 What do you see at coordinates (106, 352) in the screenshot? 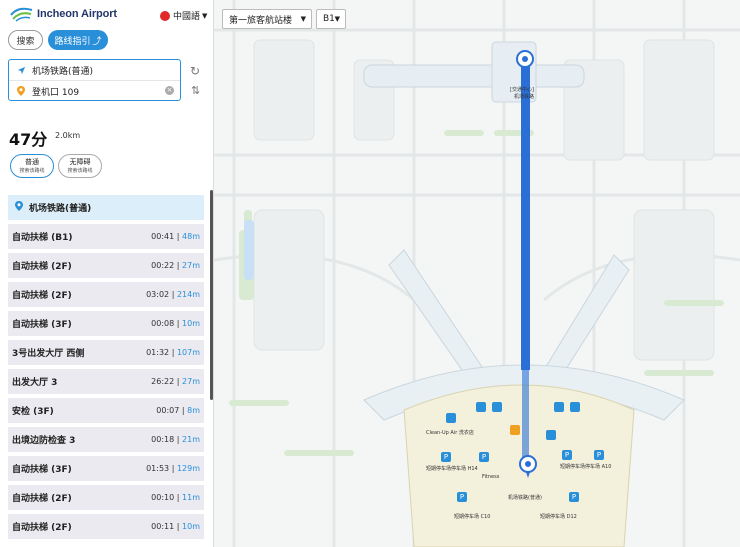
I see `route-step-item: 3号出发大厅 西侧 01:32 | 107m` at bounding box center [106, 352].